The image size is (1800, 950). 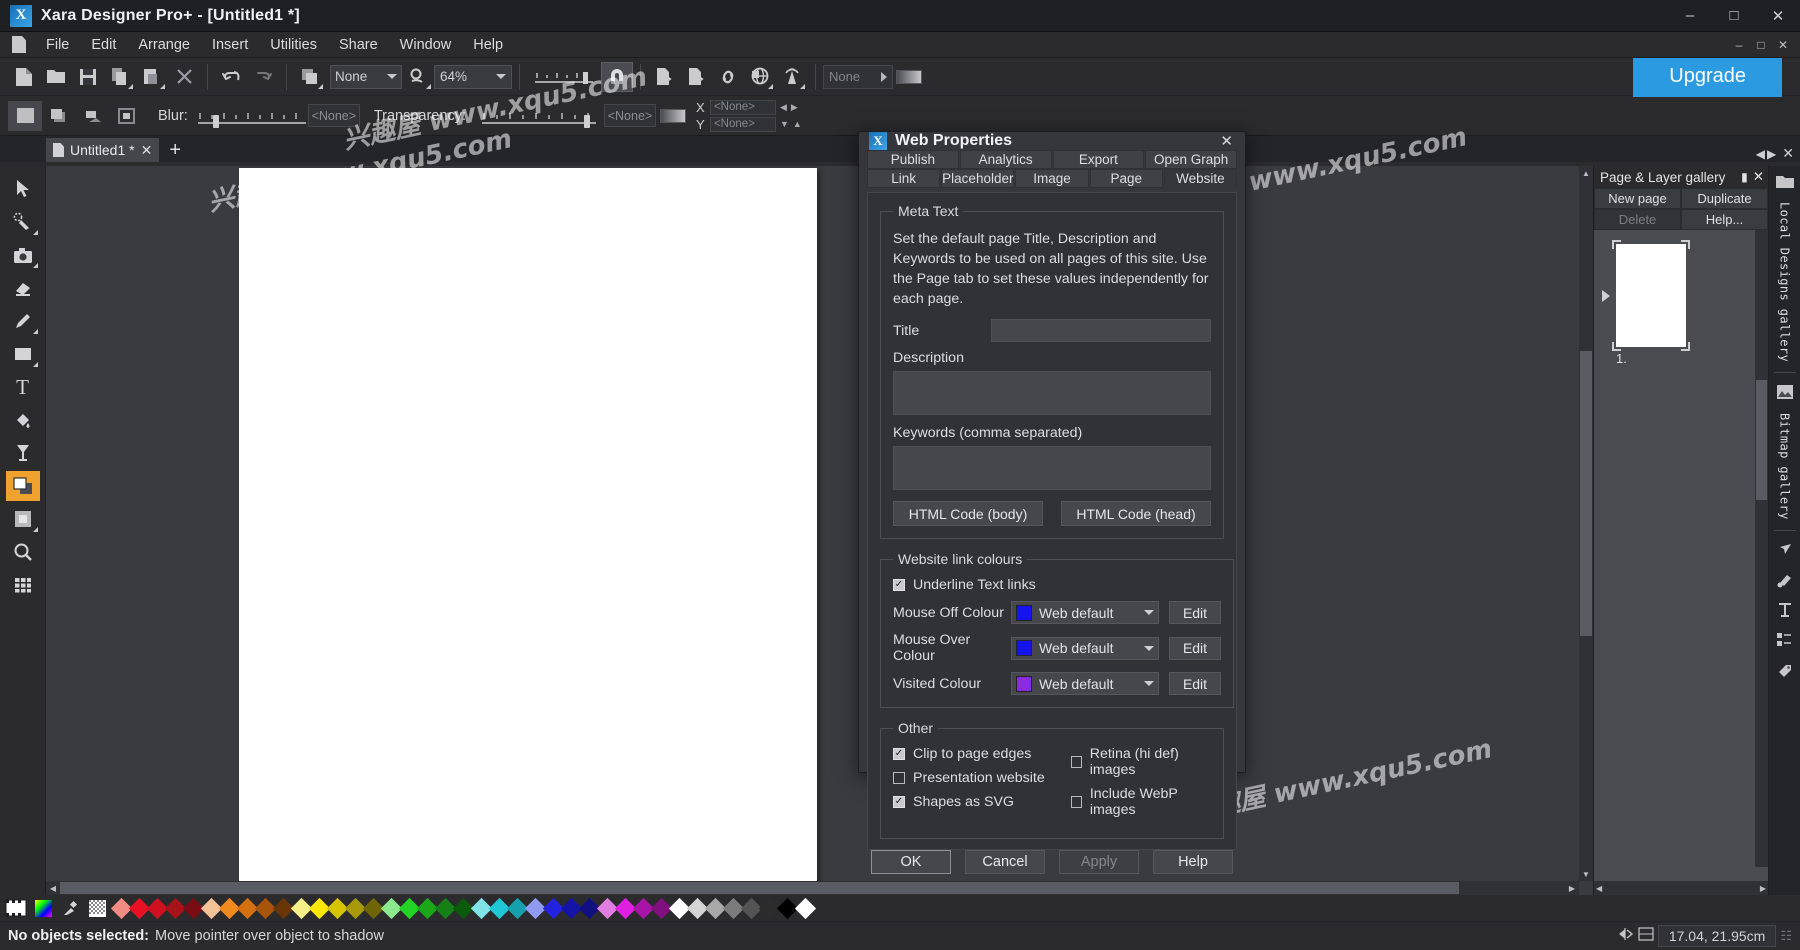 What do you see at coordinates (1785, 181) in the screenshot?
I see `folder-icon` at bounding box center [1785, 181].